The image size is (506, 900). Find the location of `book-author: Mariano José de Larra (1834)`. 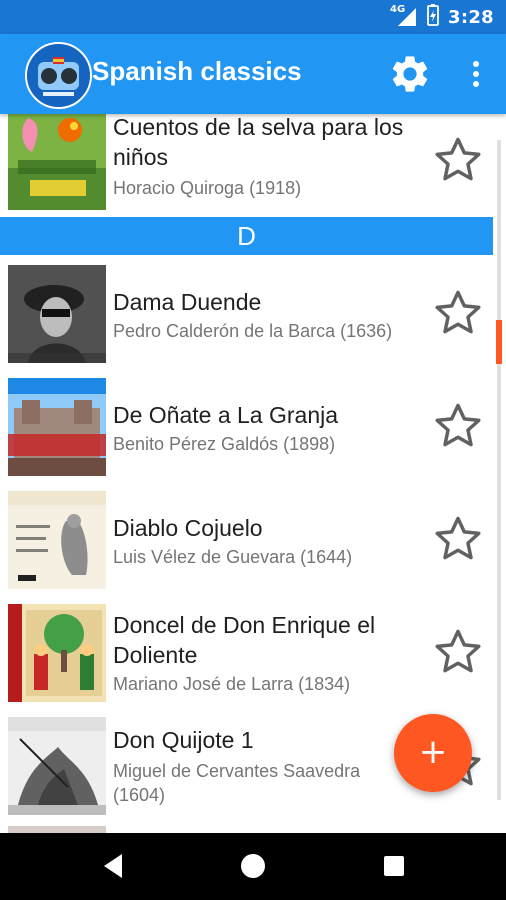

book-author: Mariano José de Larra (1834) is located at coordinates (232, 684).